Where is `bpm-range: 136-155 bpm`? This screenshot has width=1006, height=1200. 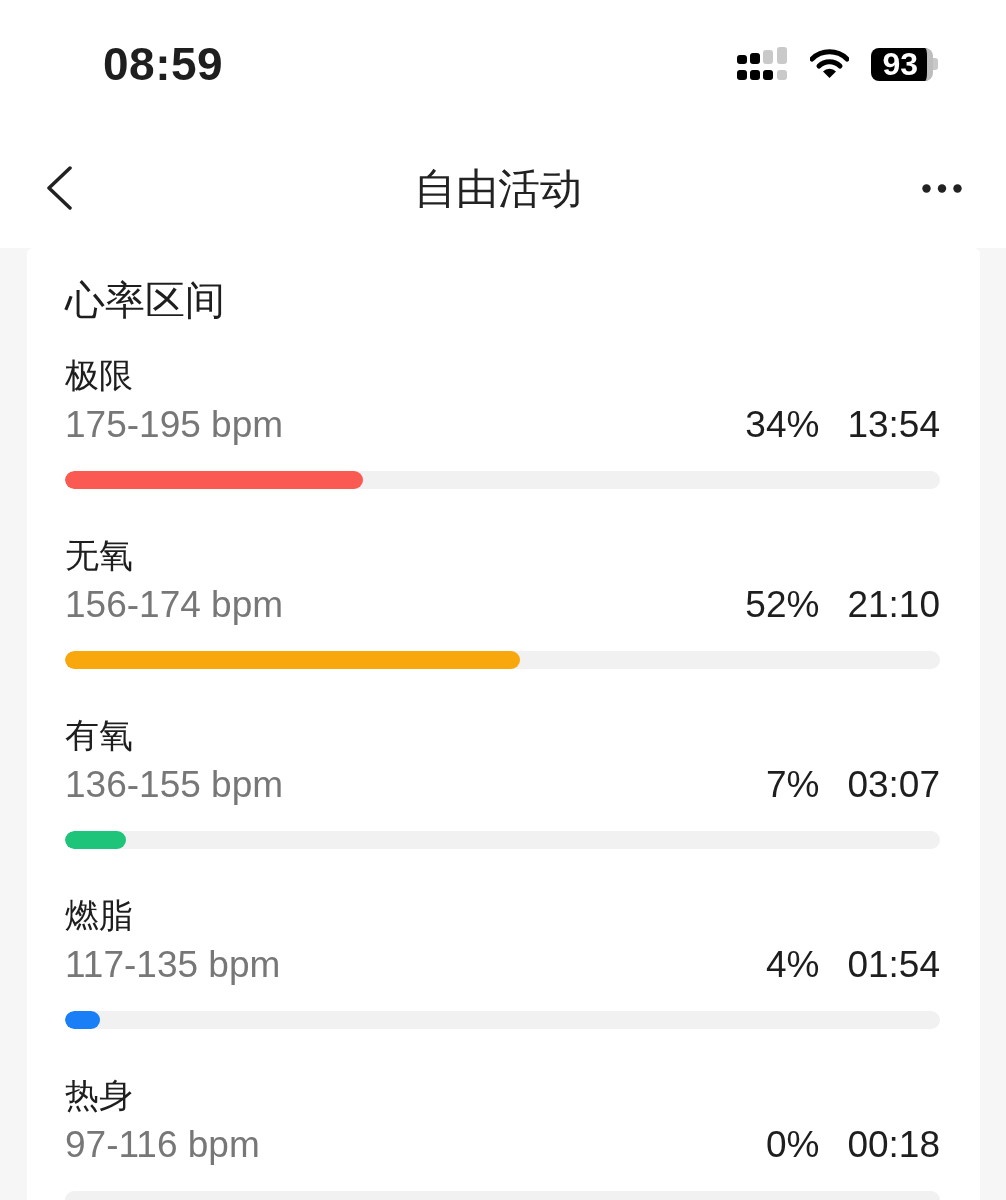
bpm-range: 136-155 bpm is located at coordinates (174, 785).